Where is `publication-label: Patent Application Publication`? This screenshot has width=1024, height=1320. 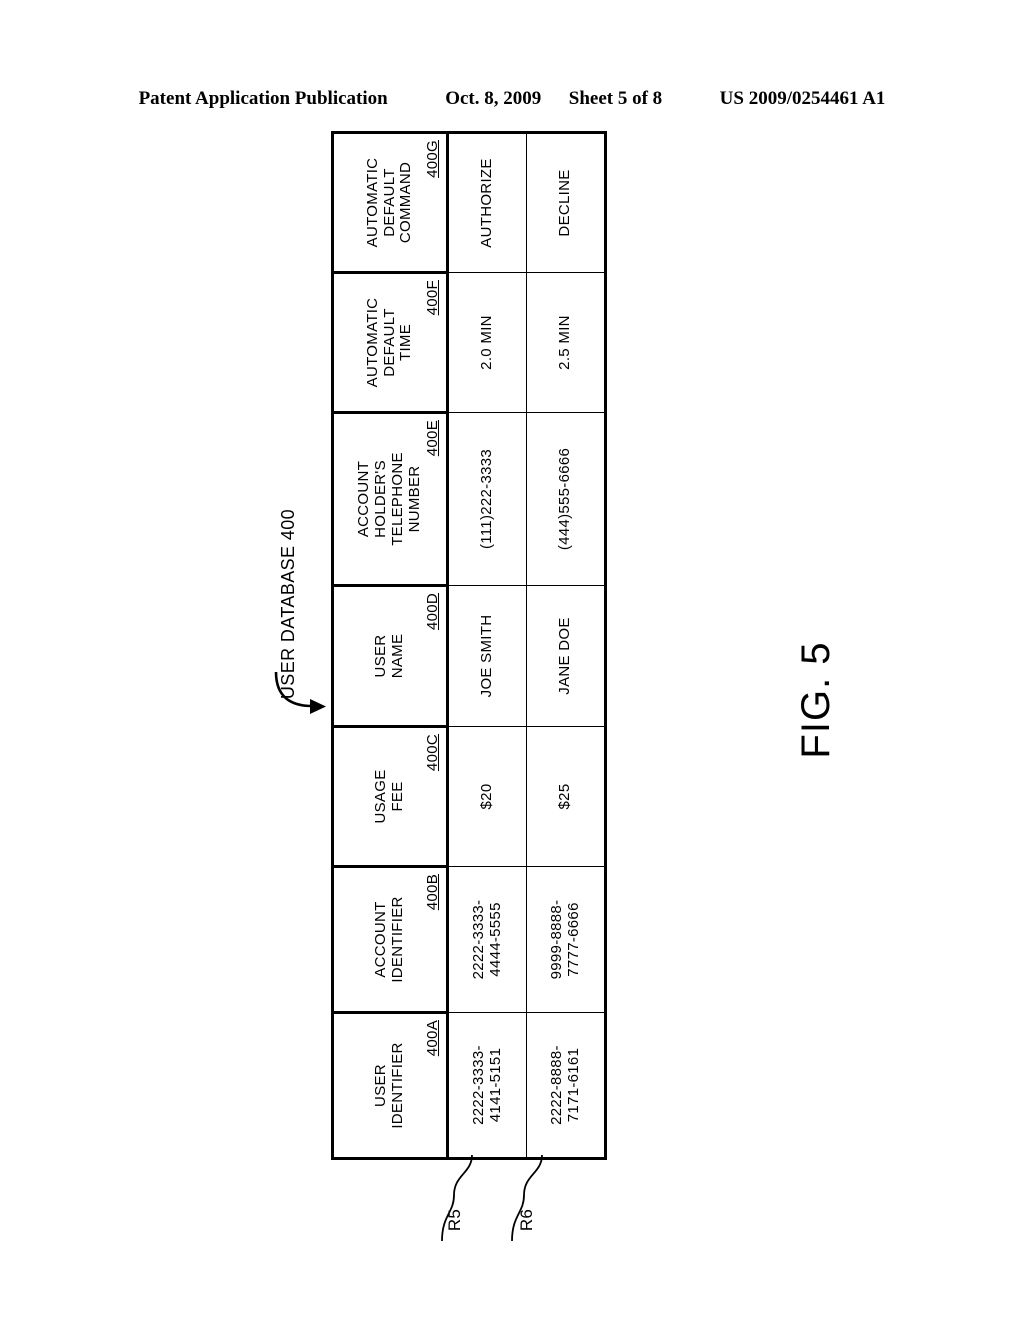 publication-label: Patent Application Publication is located at coordinates (263, 98).